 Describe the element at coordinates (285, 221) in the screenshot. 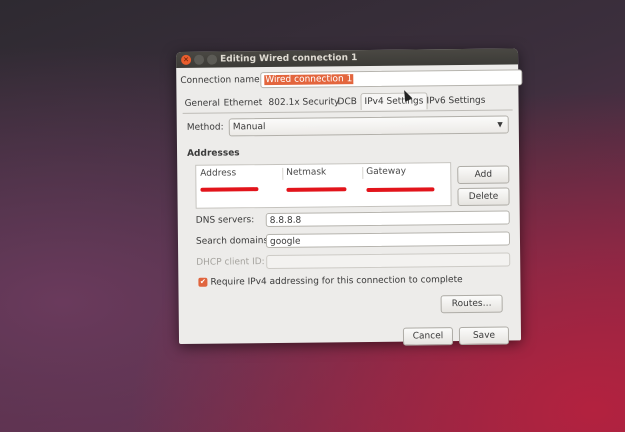

I see `dns-servers-value: 8.8.8.8` at that location.